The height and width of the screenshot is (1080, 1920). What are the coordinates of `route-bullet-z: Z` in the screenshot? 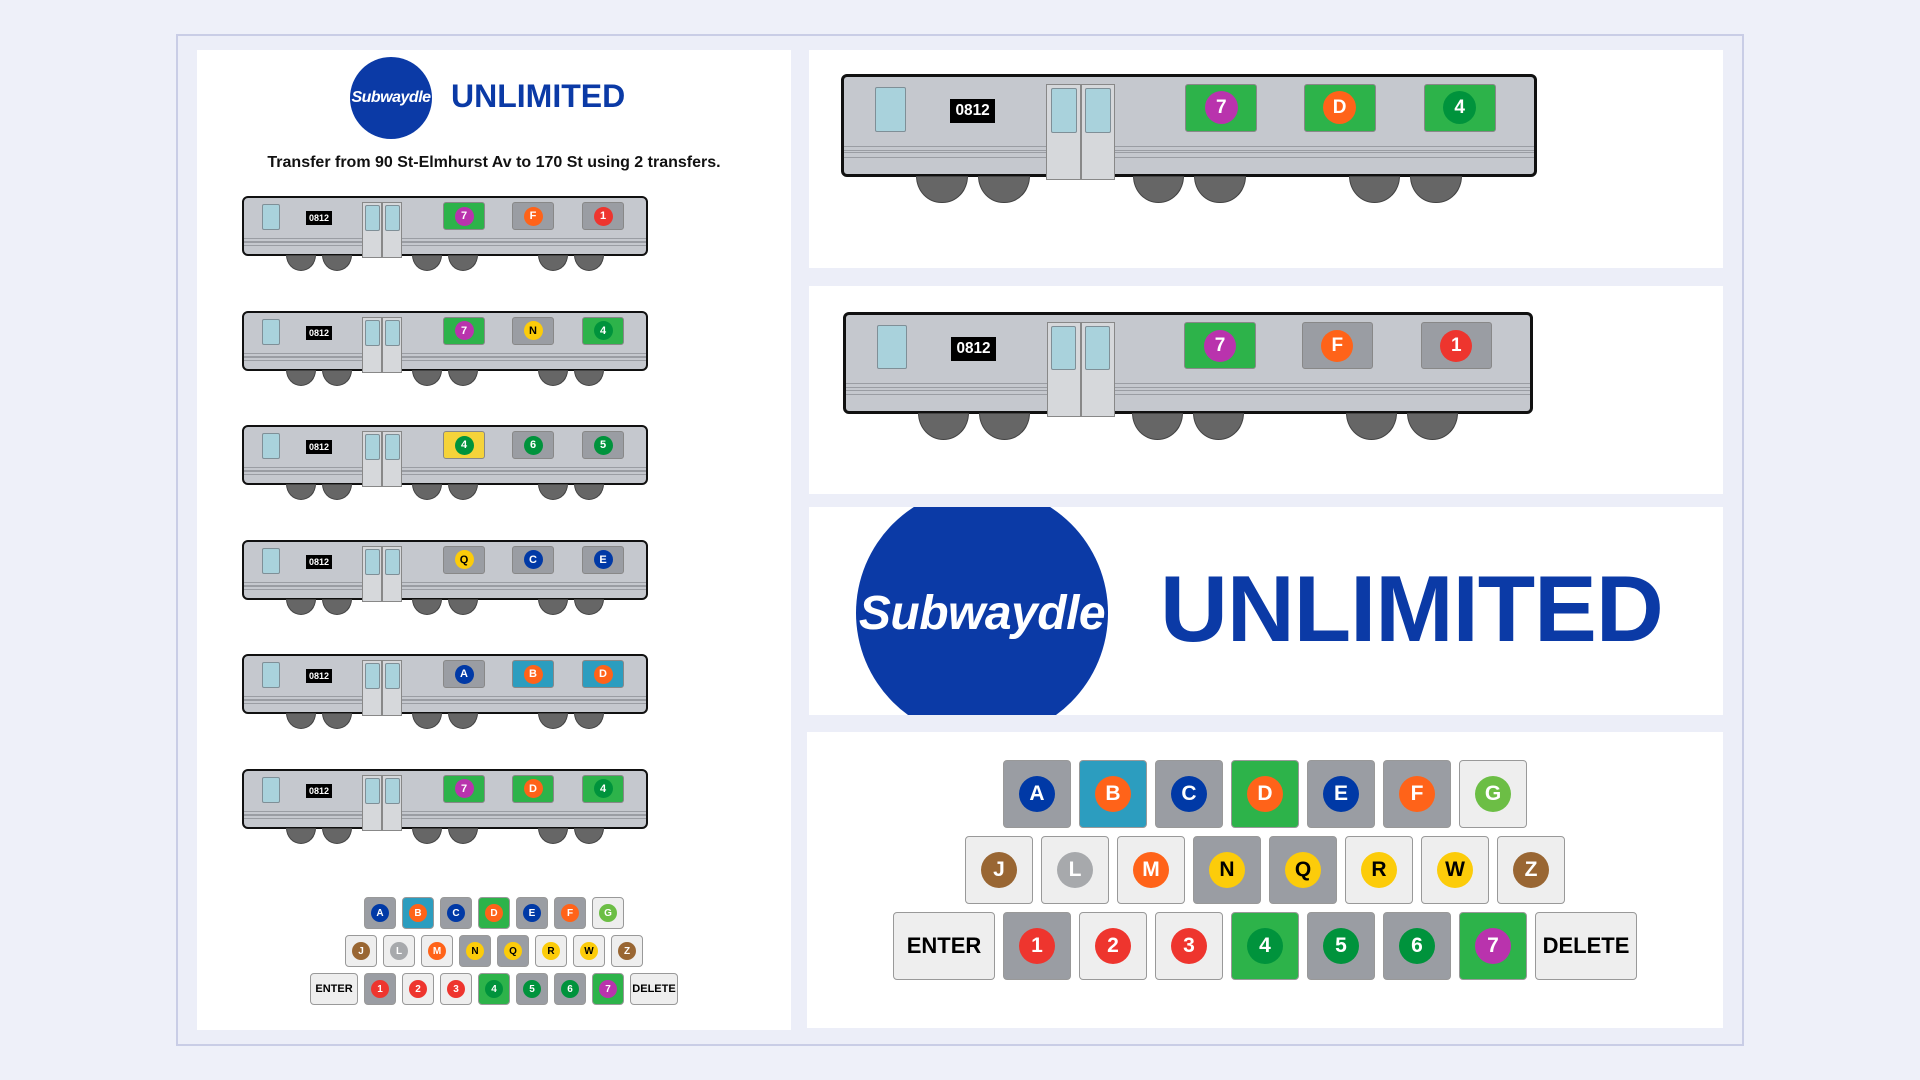 It's located at (1531, 870).